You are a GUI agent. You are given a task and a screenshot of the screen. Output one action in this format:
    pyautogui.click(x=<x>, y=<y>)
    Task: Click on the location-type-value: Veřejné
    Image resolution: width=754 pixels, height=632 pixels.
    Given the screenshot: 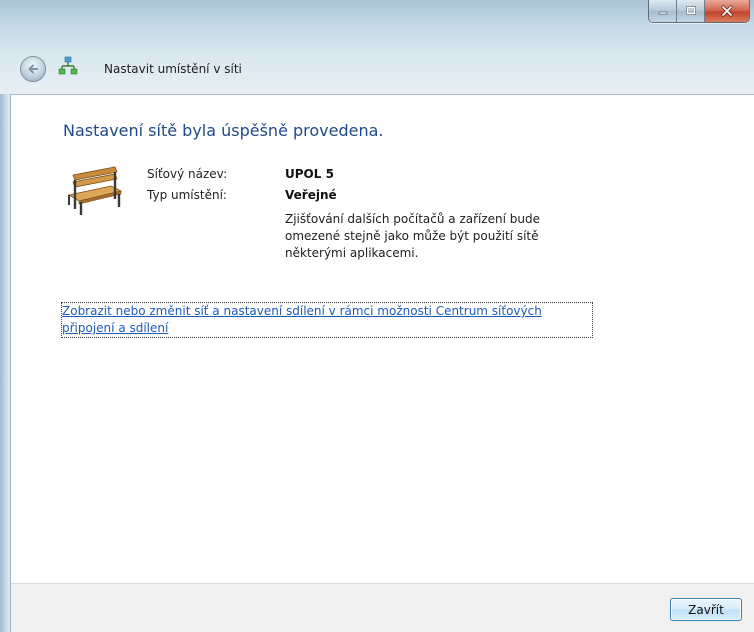 What is the action you would take?
    pyautogui.click(x=311, y=195)
    